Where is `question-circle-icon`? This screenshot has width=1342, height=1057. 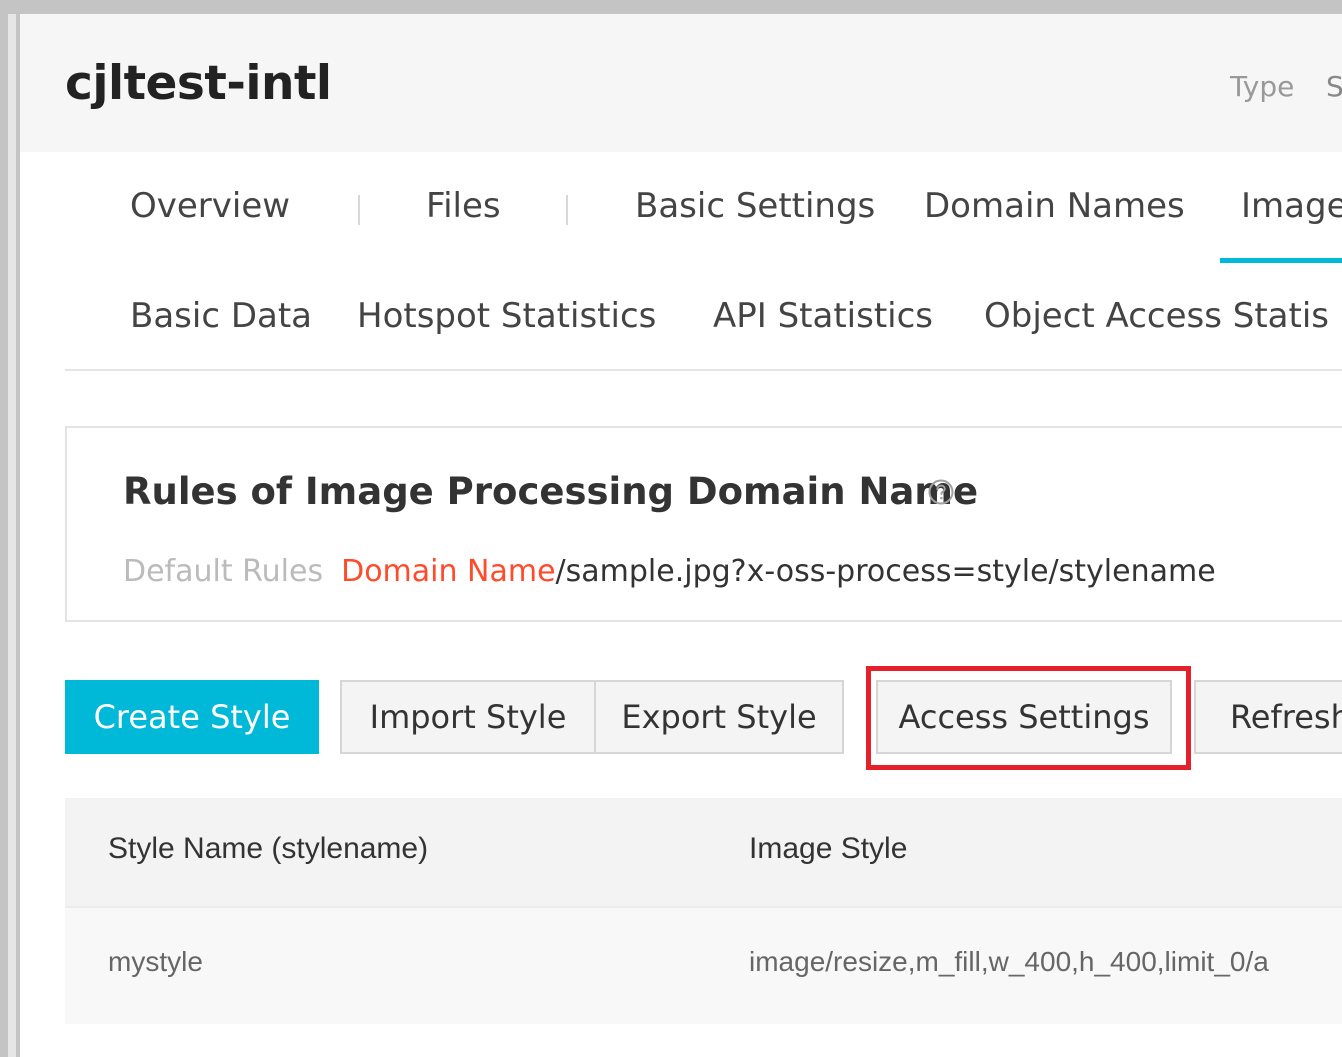 question-circle-icon is located at coordinates (941, 492).